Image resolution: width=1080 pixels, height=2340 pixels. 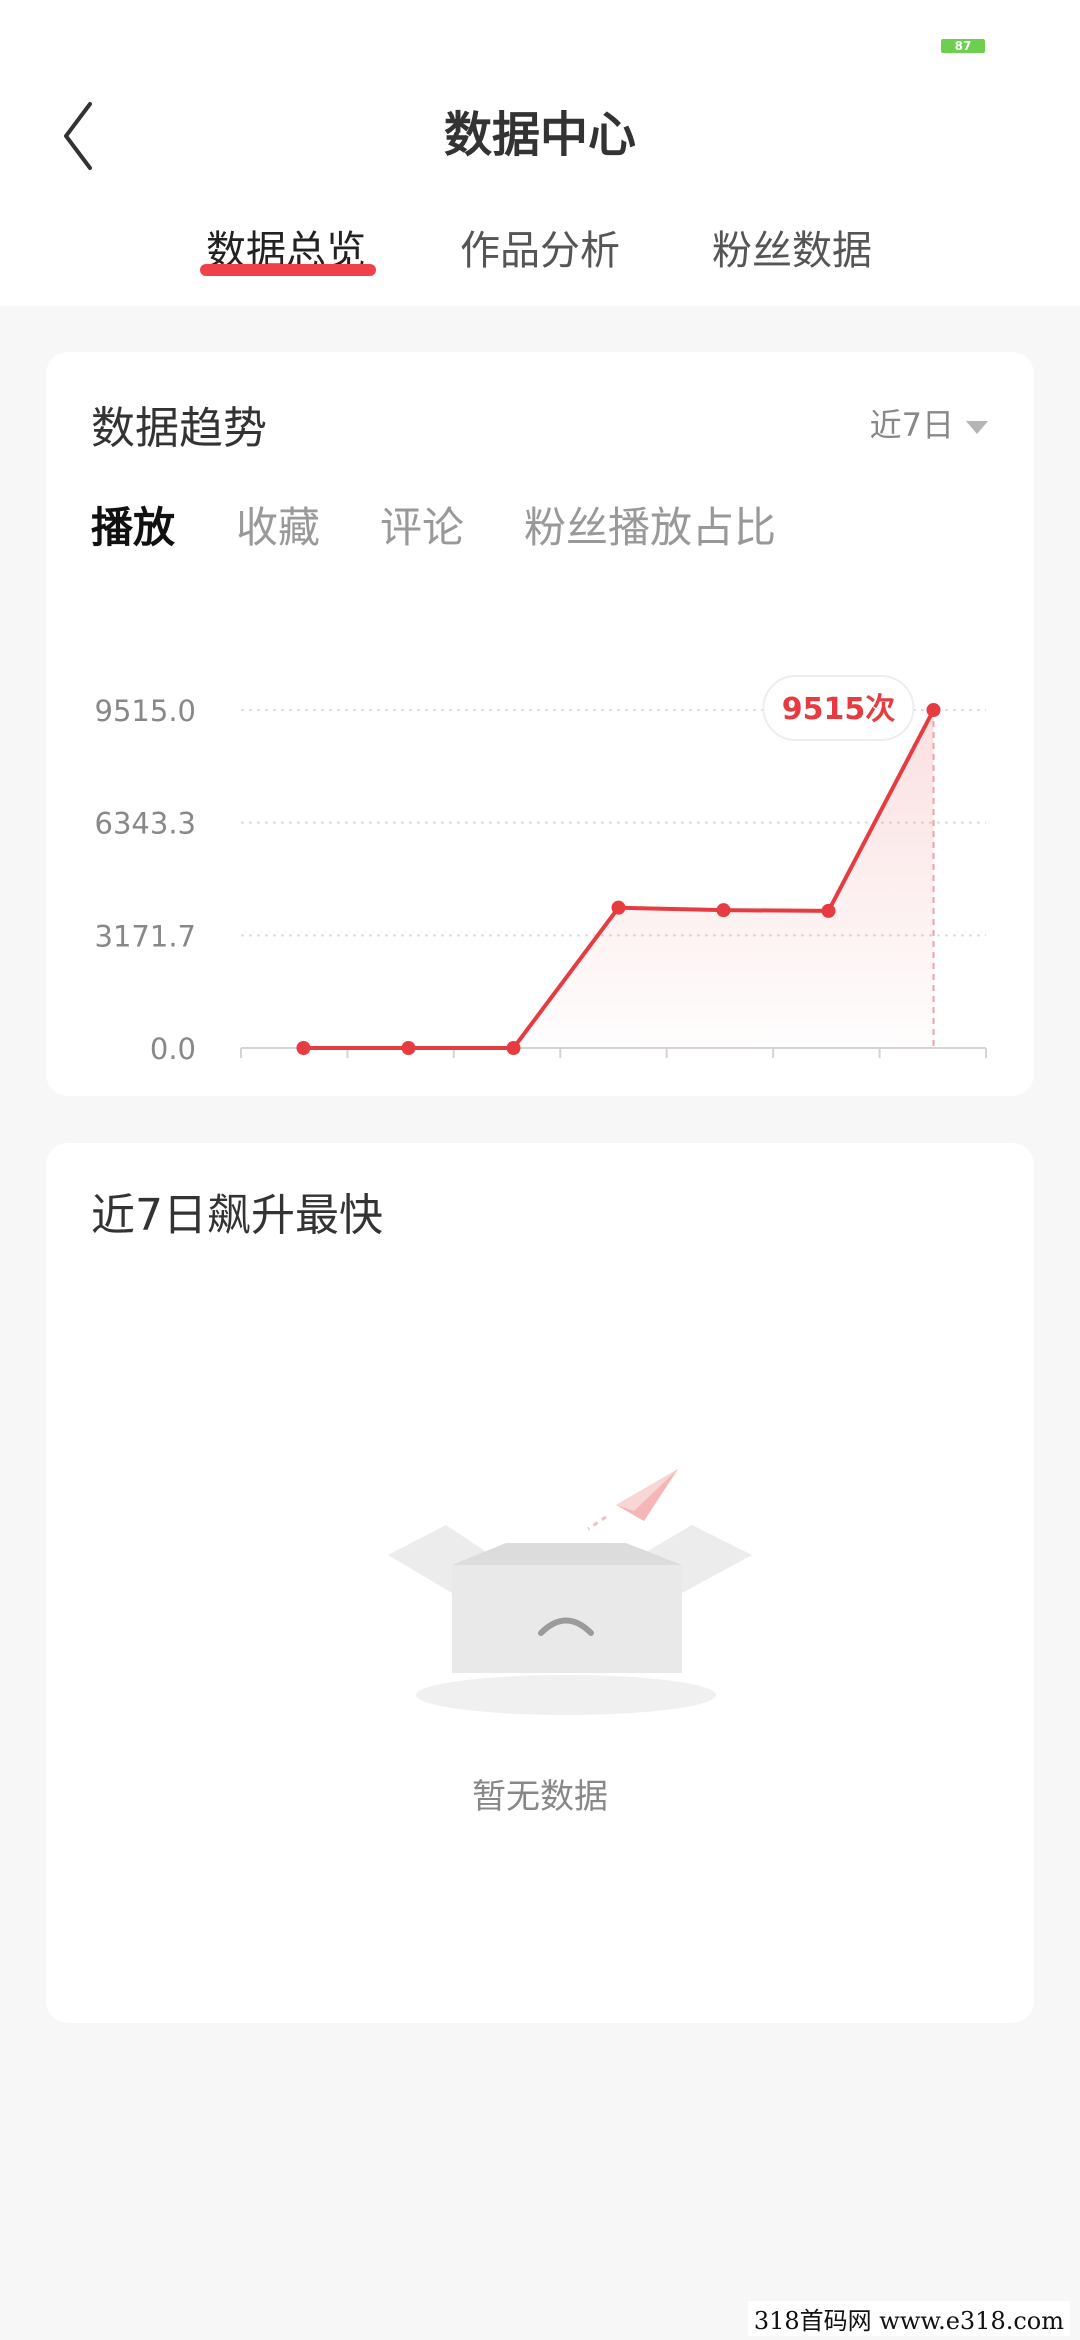 I want to click on watermark: 318首码网 www.e318.com, so click(x=908, y=2318).